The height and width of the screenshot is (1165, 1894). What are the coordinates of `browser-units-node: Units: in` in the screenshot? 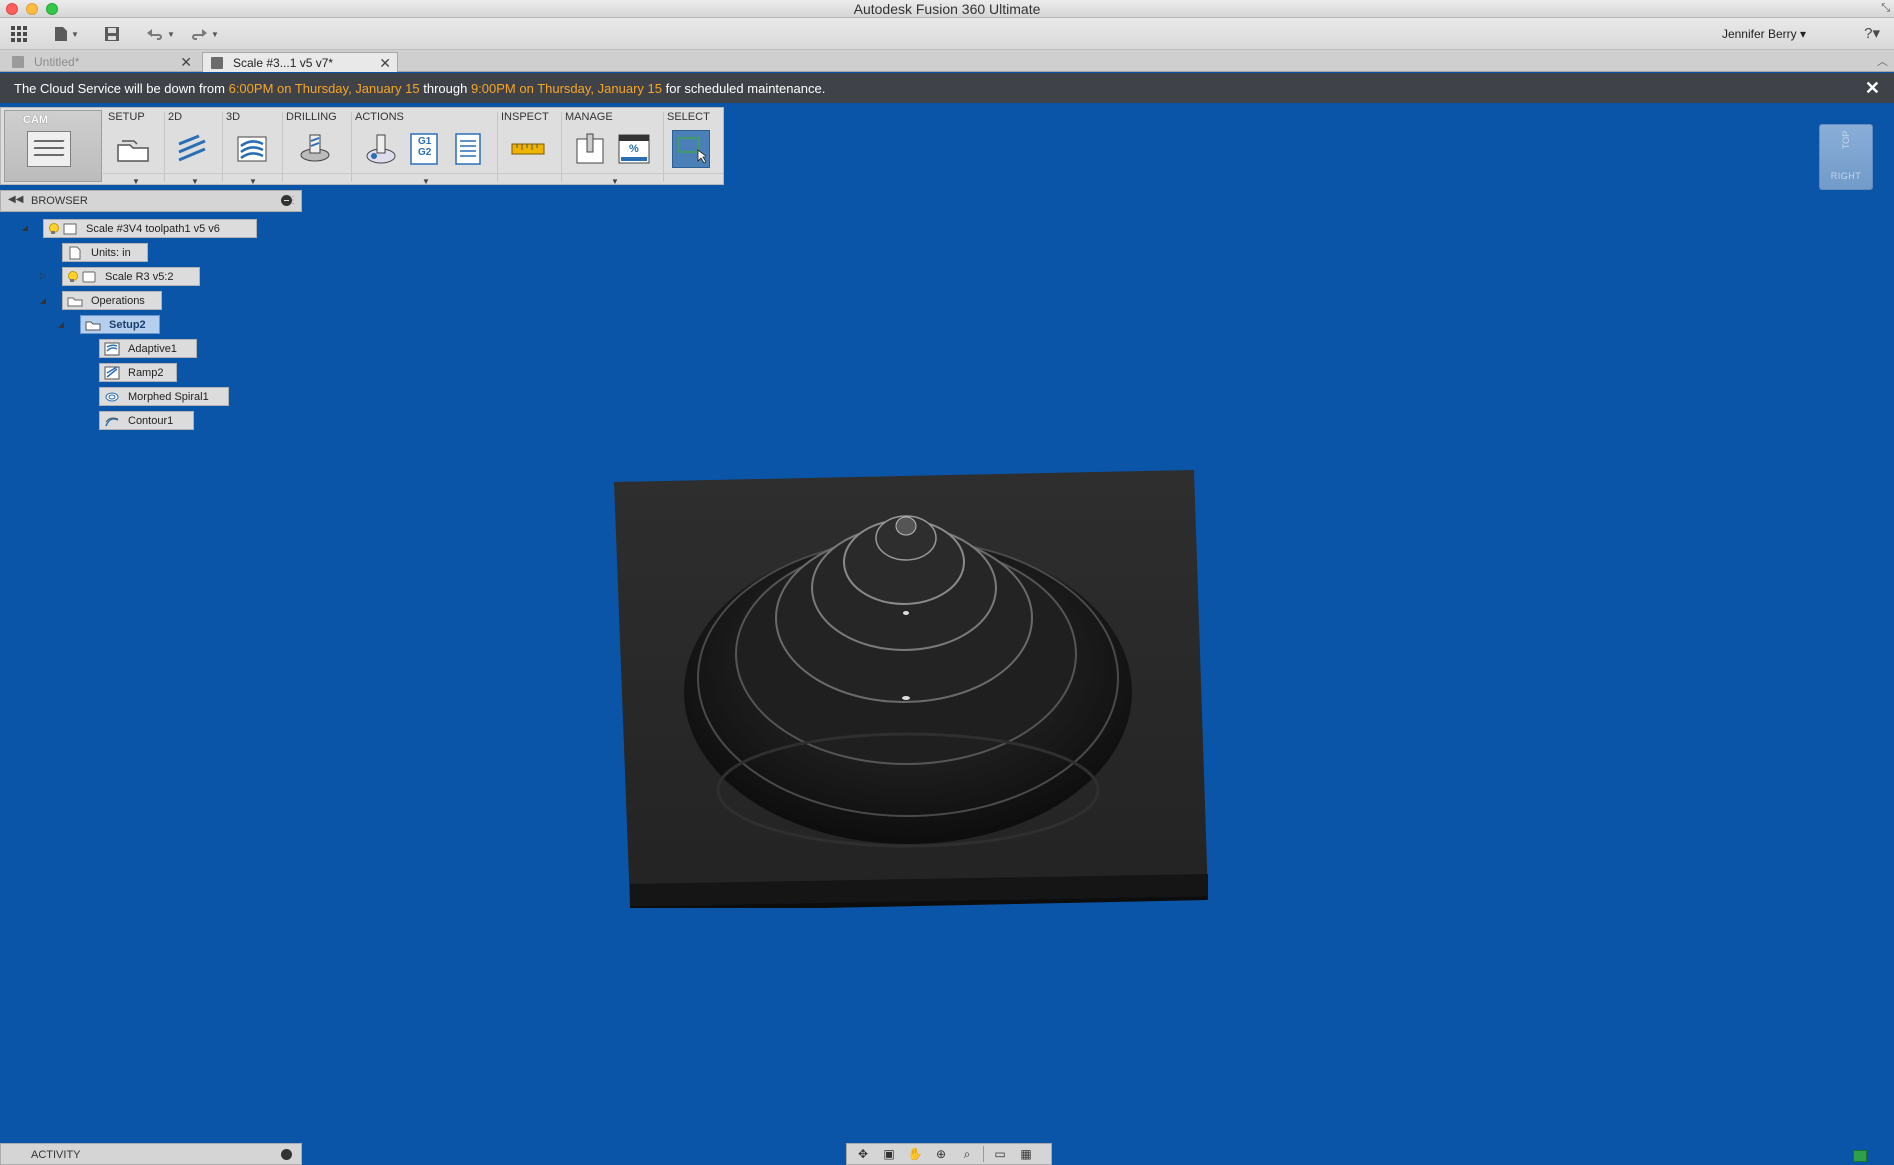 It's located at (105, 252).